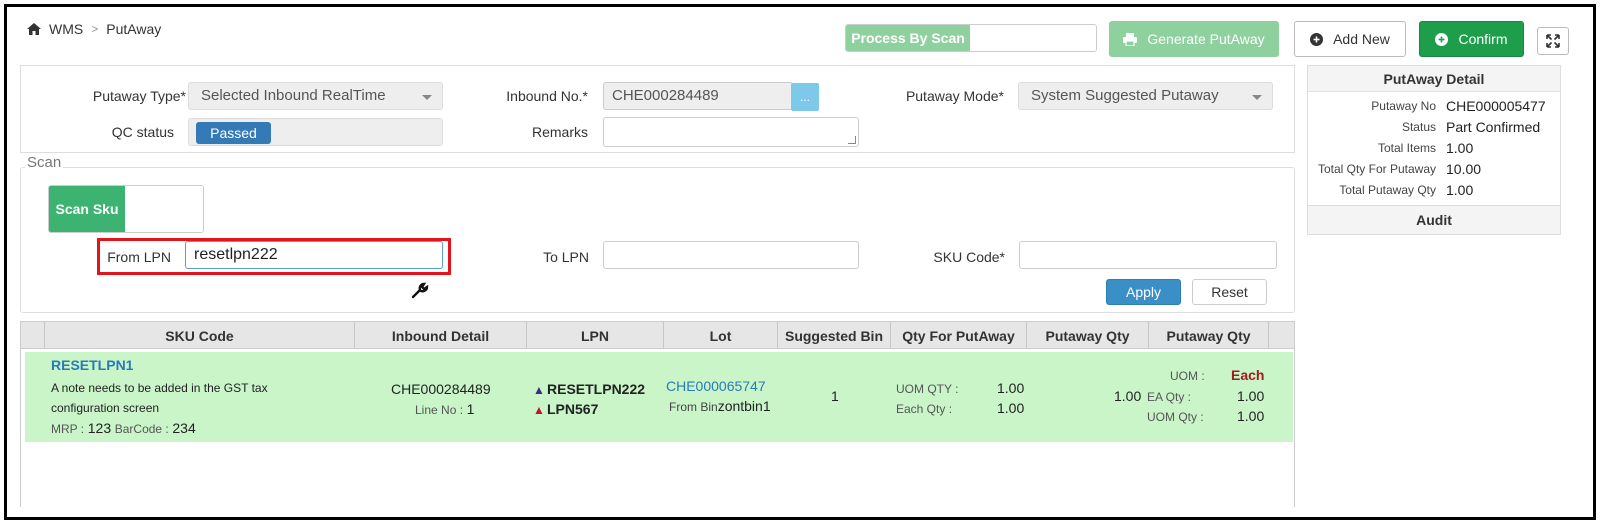 The width and height of the screenshot is (1600, 530). I want to click on detail-row: Total Items 1.00, so click(1434, 147).